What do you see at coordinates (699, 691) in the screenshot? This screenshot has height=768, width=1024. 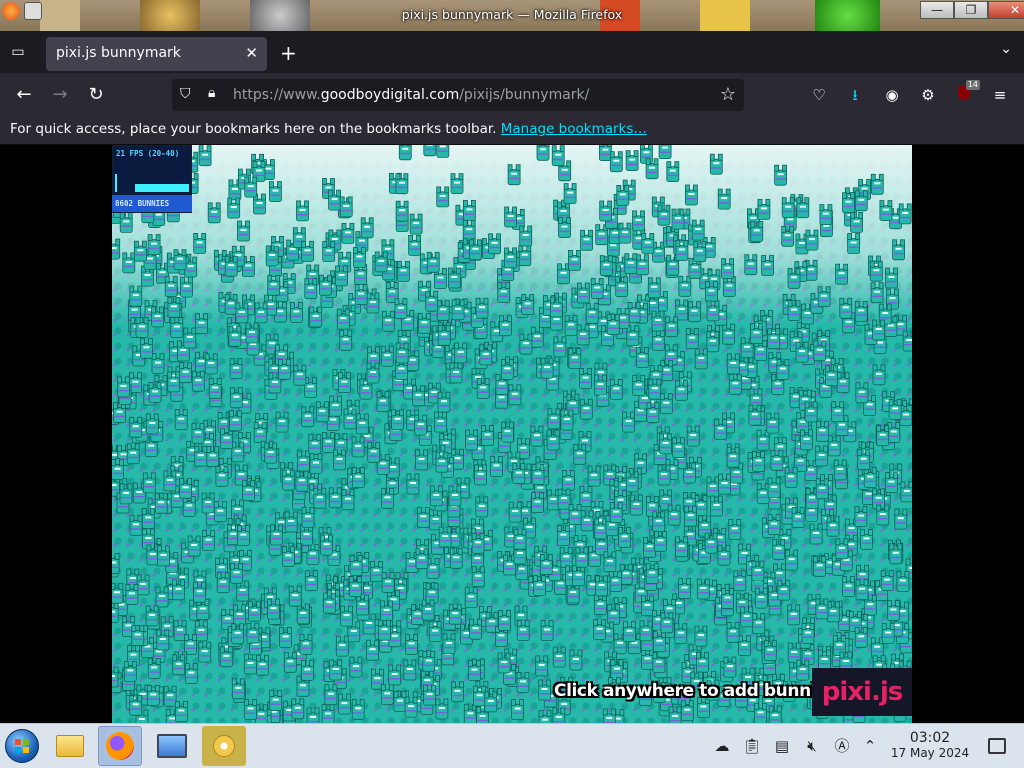 I see `click-instruction: Click anywhere to add bunnies!` at bounding box center [699, 691].